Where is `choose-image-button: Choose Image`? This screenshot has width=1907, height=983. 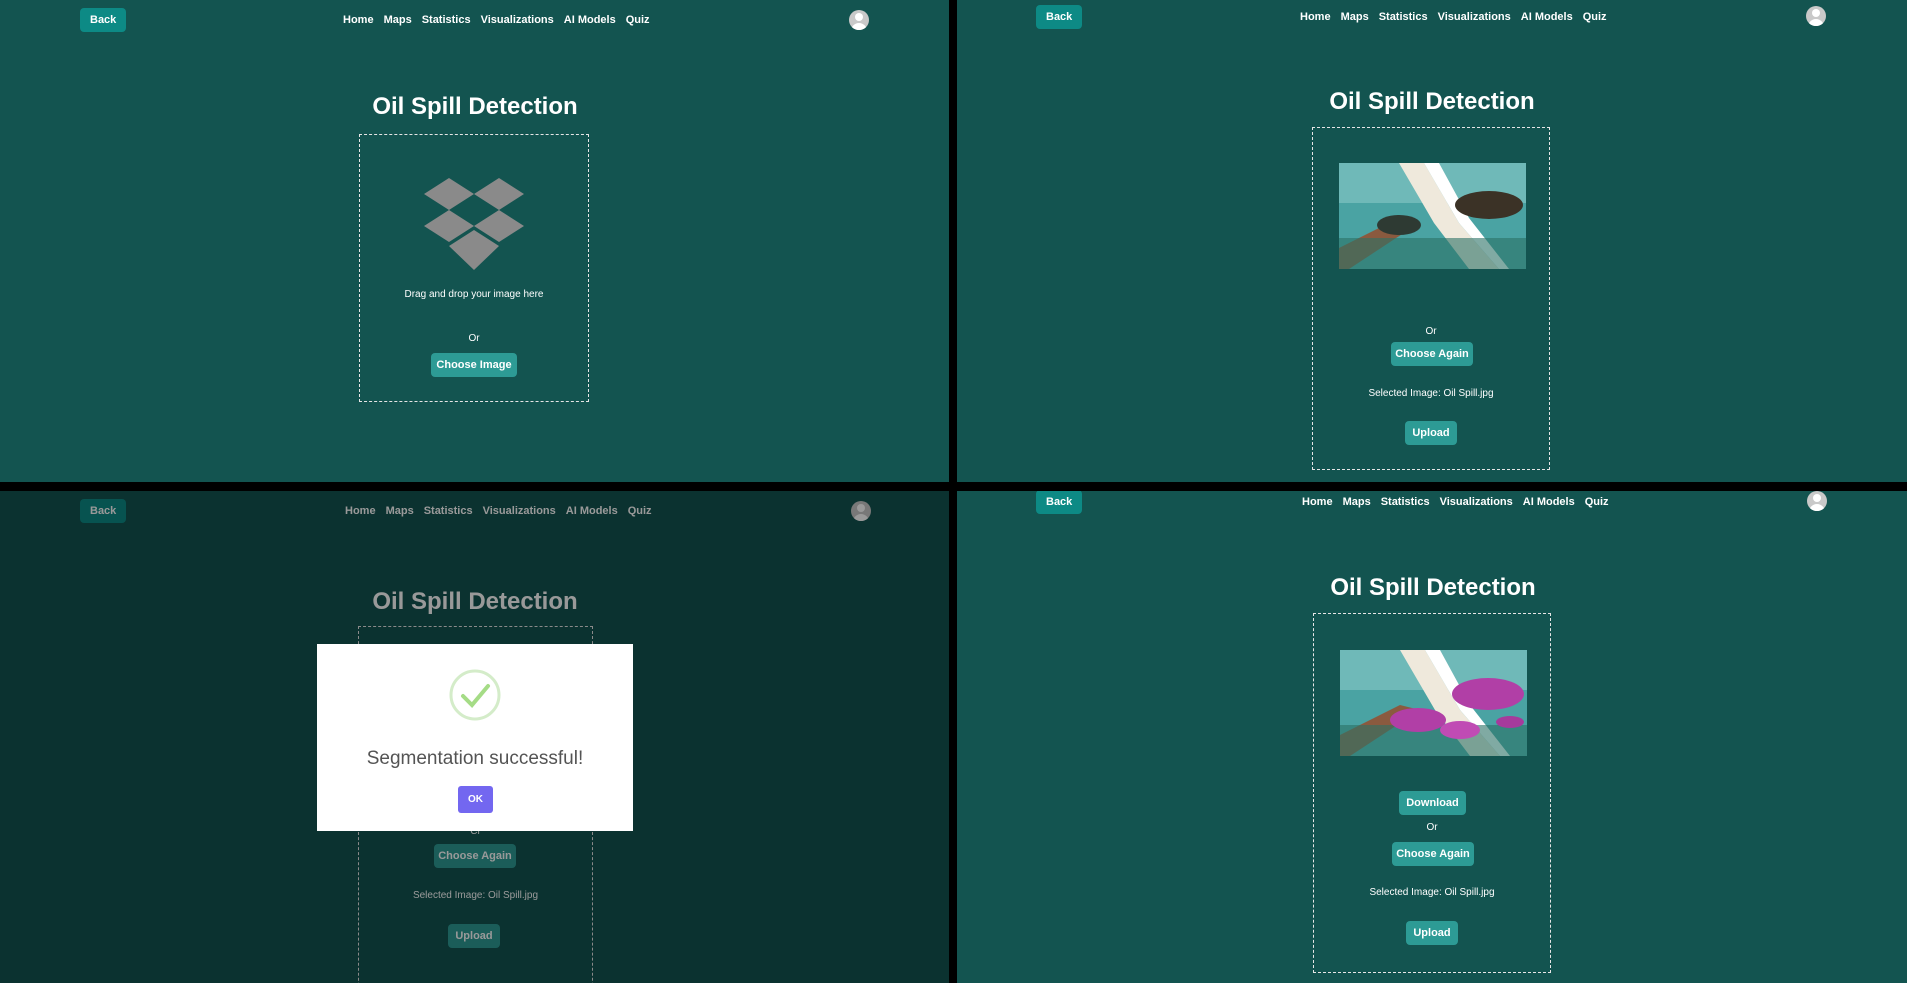
choose-image-button: Choose Image is located at coordinates (474, 365).